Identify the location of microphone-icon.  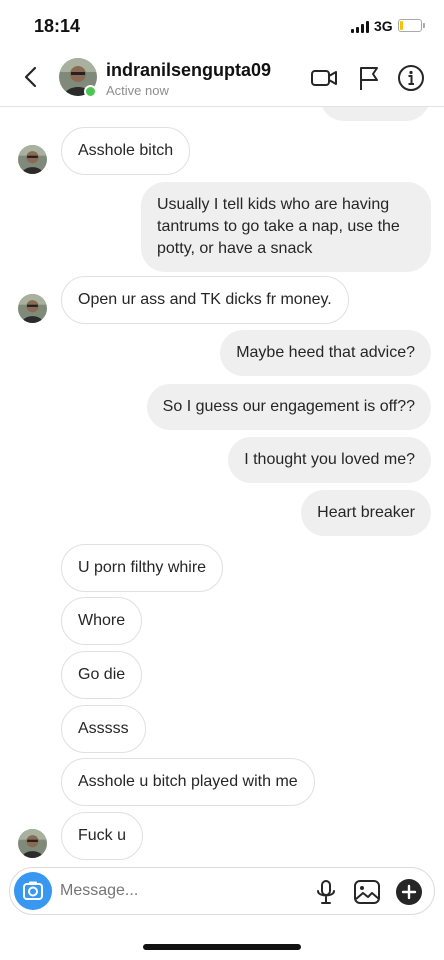
(326, 892).